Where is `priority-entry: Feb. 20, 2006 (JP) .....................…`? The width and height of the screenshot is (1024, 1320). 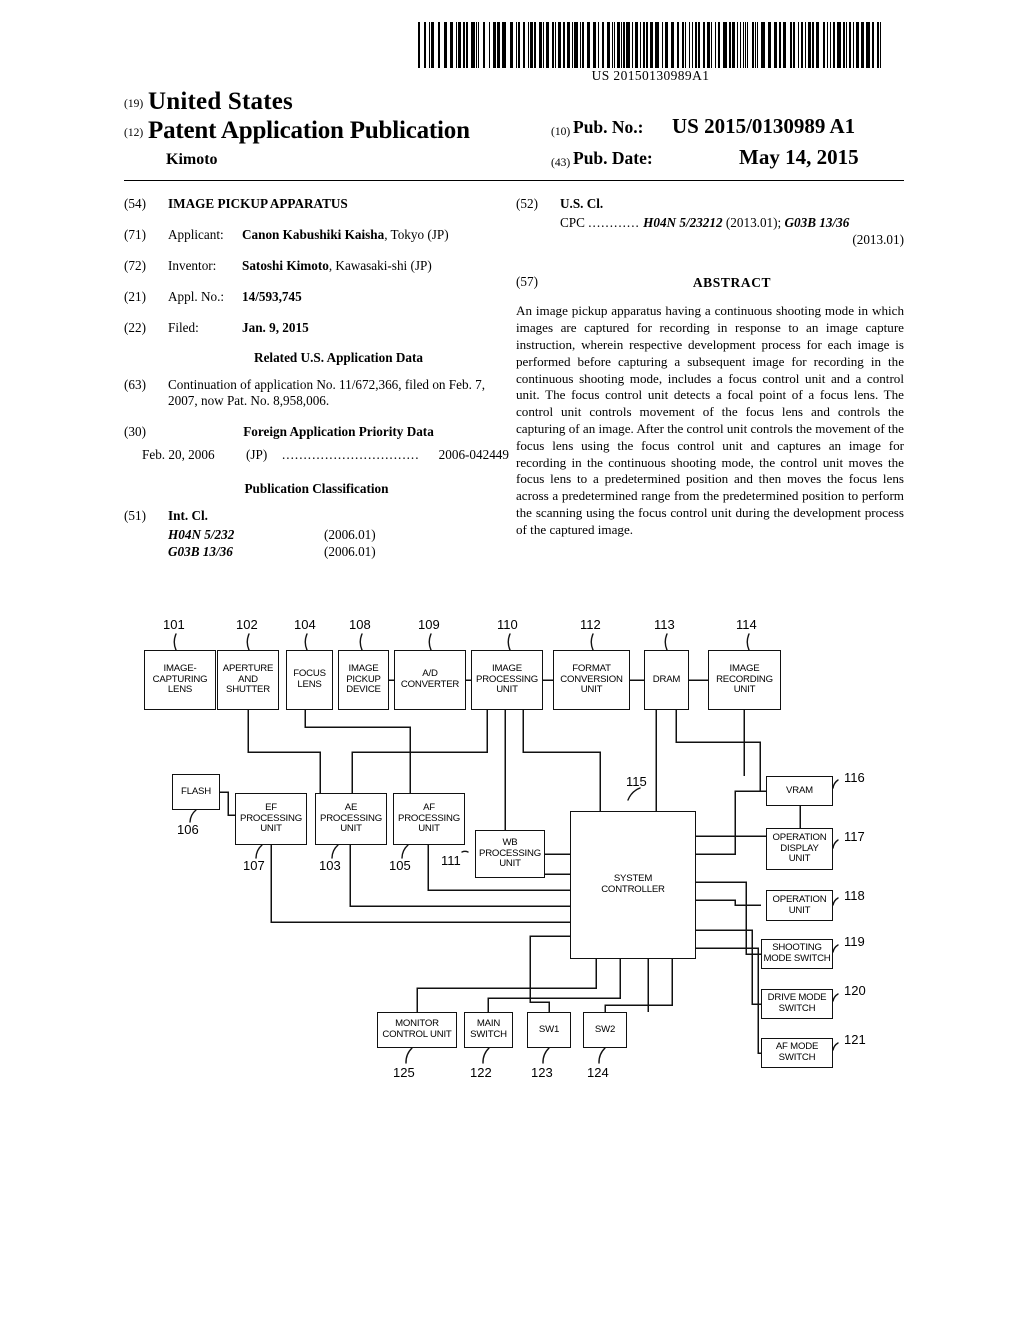 priority-entry: Feb. 20, 2006 (JP) .....................… is located at coordinates (325, 455).